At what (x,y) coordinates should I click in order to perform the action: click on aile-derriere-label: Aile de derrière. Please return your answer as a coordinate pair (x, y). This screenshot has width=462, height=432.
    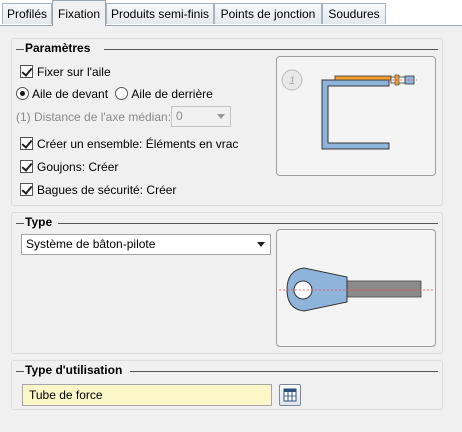
    Looking at the image, I should click on (172, 94).